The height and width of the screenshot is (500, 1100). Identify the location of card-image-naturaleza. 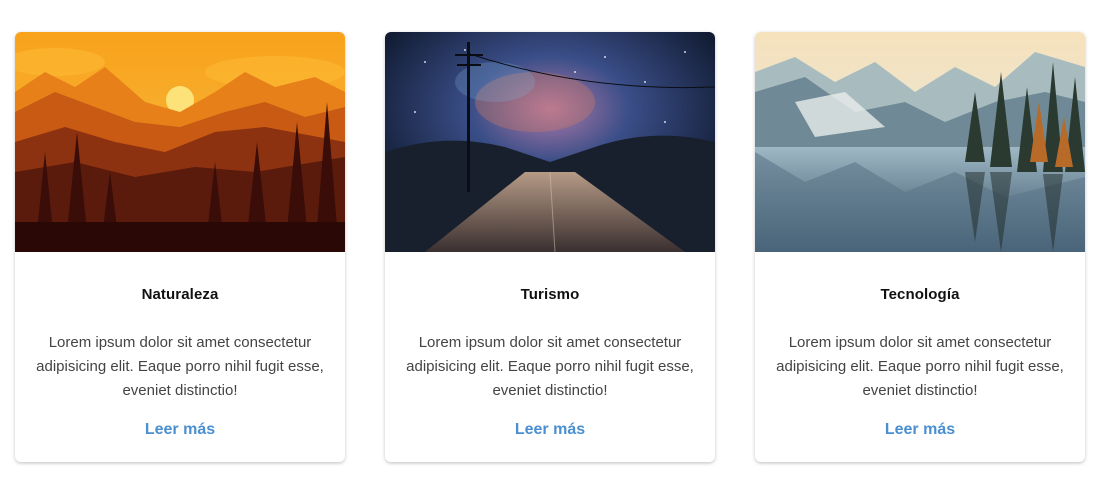
(180, 142).